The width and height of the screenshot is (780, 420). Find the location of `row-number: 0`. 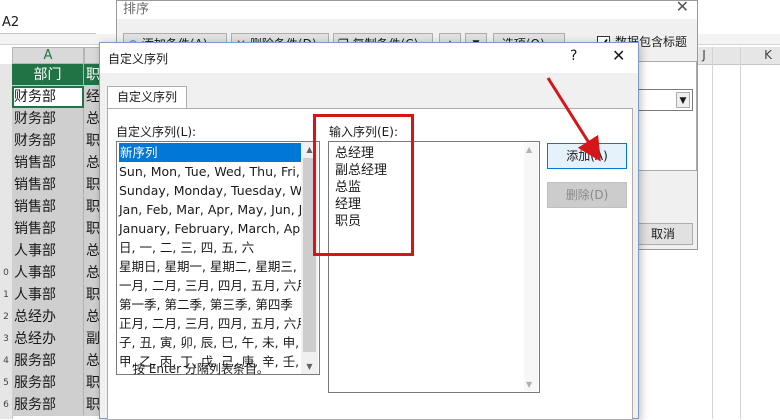

row-number: 0 is located at coordinates (6, 273).